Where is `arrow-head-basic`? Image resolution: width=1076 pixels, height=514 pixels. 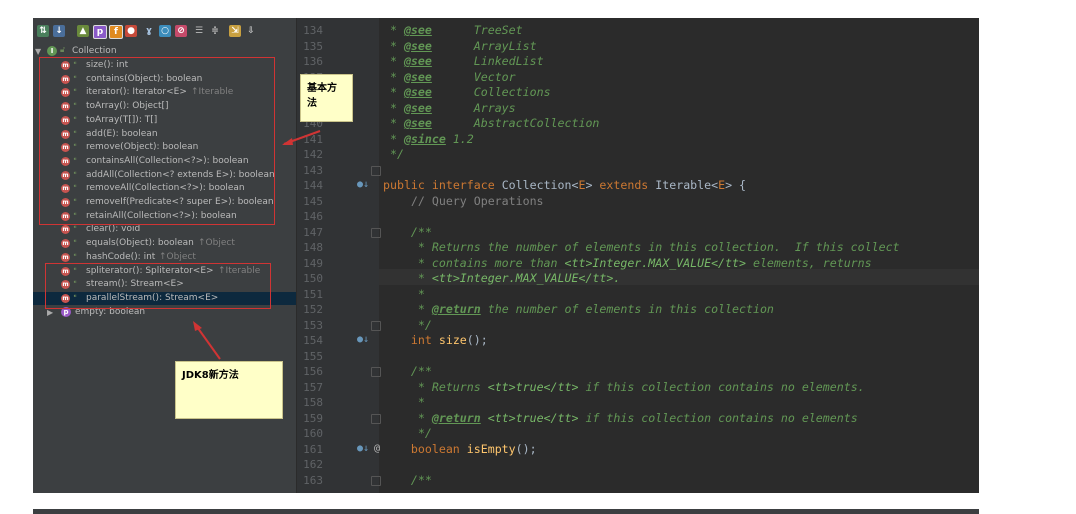 arrow-head-basic is located at coordinates (287, 141).